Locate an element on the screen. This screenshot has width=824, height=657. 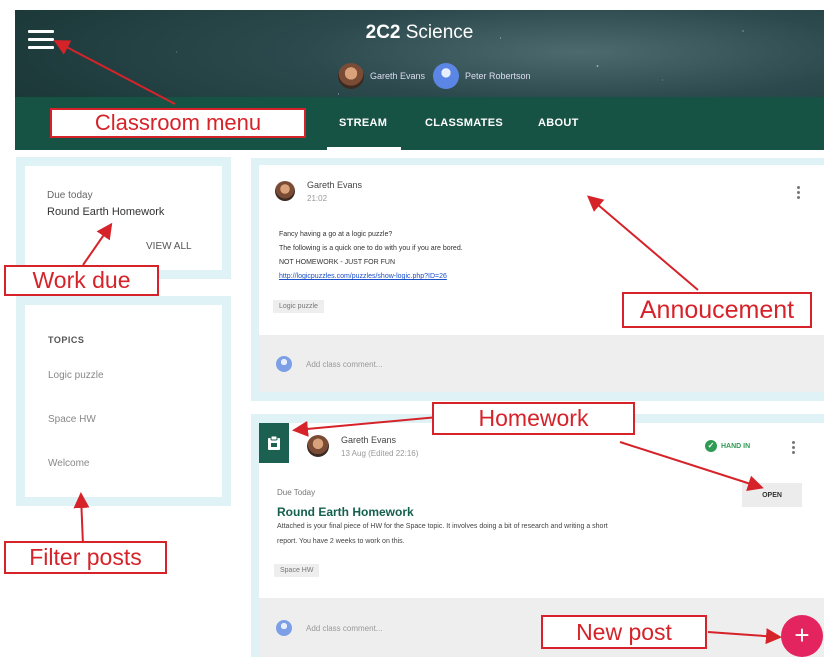
callout-new-post: New post is located at coordinates (624, 632).